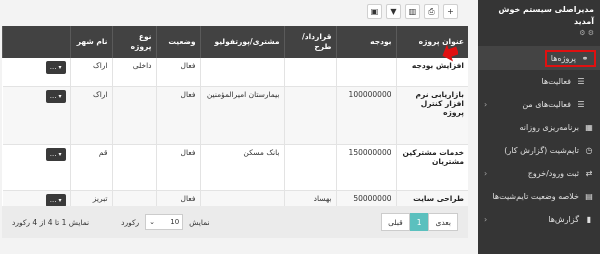 This screenshot has height=254, width=600. I want to click on current-page-button: 1, so click(419, 222).